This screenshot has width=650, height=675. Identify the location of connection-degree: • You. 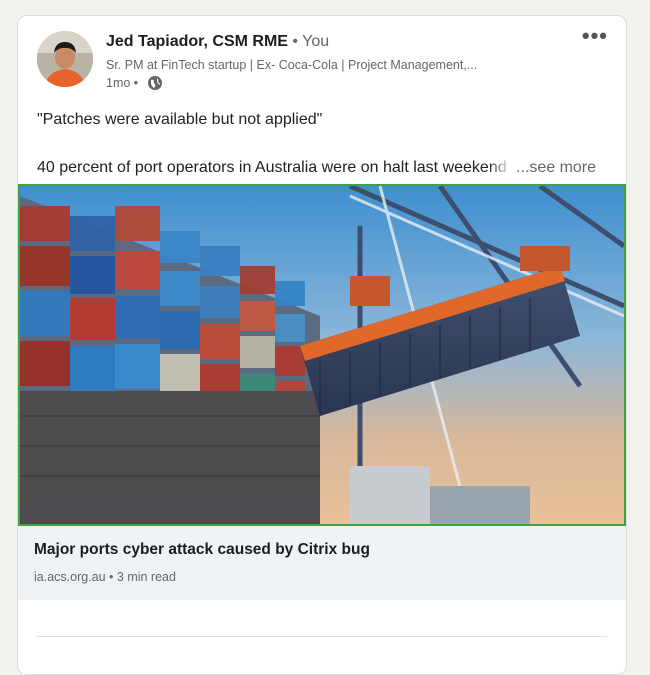
(311, 41).